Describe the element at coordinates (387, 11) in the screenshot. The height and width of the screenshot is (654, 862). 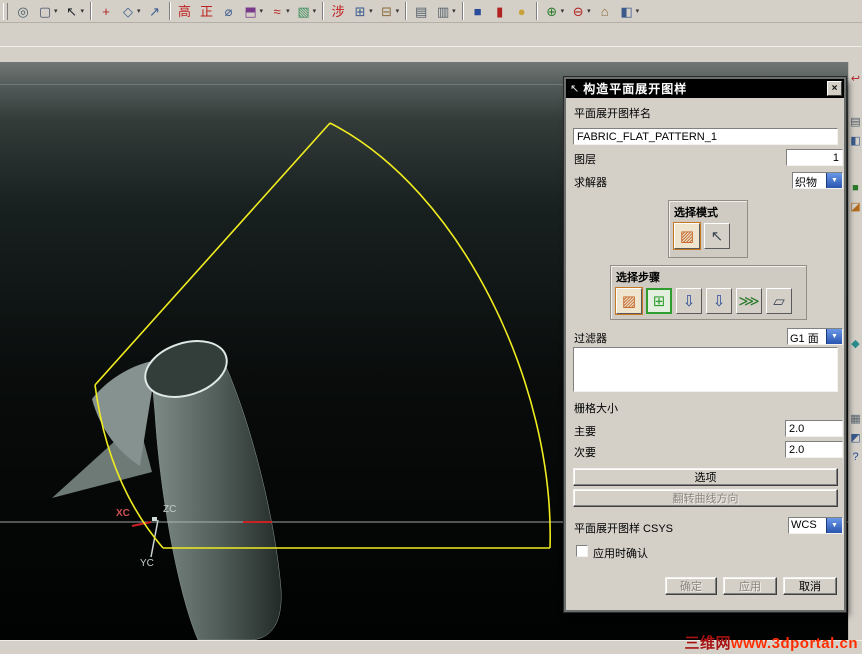
I see `offset-grid-icon: ⊟` at that location.